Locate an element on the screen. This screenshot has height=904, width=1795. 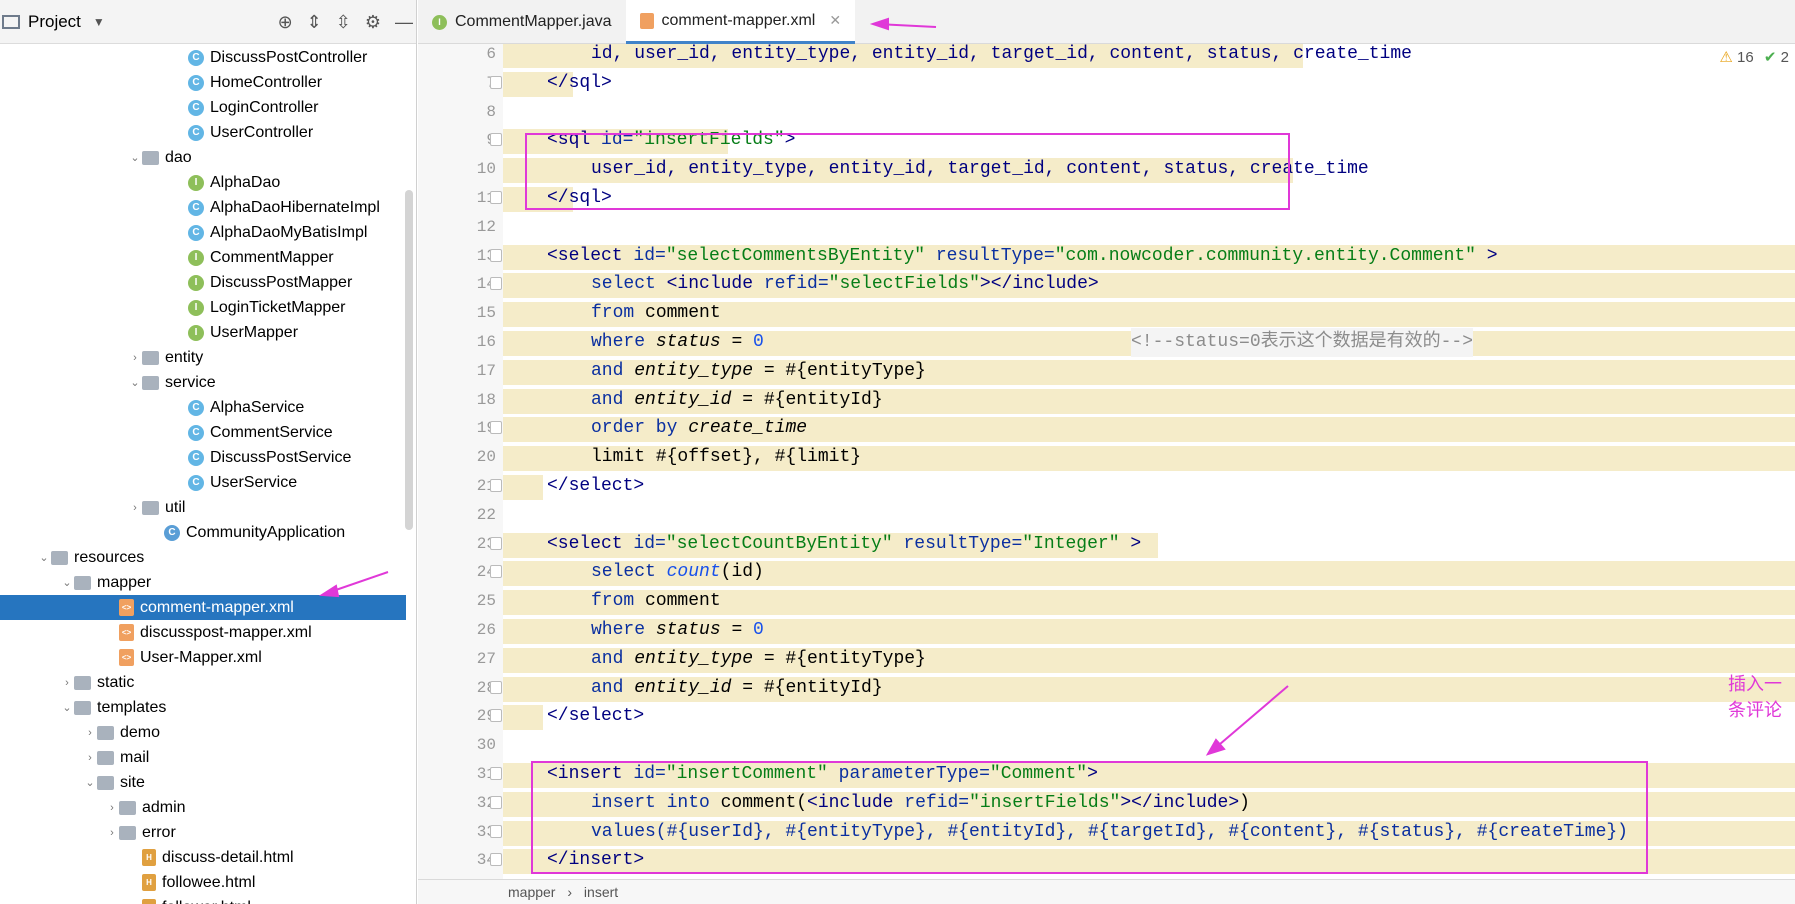
code-line: 22 is located at coordinates (1106, 515).